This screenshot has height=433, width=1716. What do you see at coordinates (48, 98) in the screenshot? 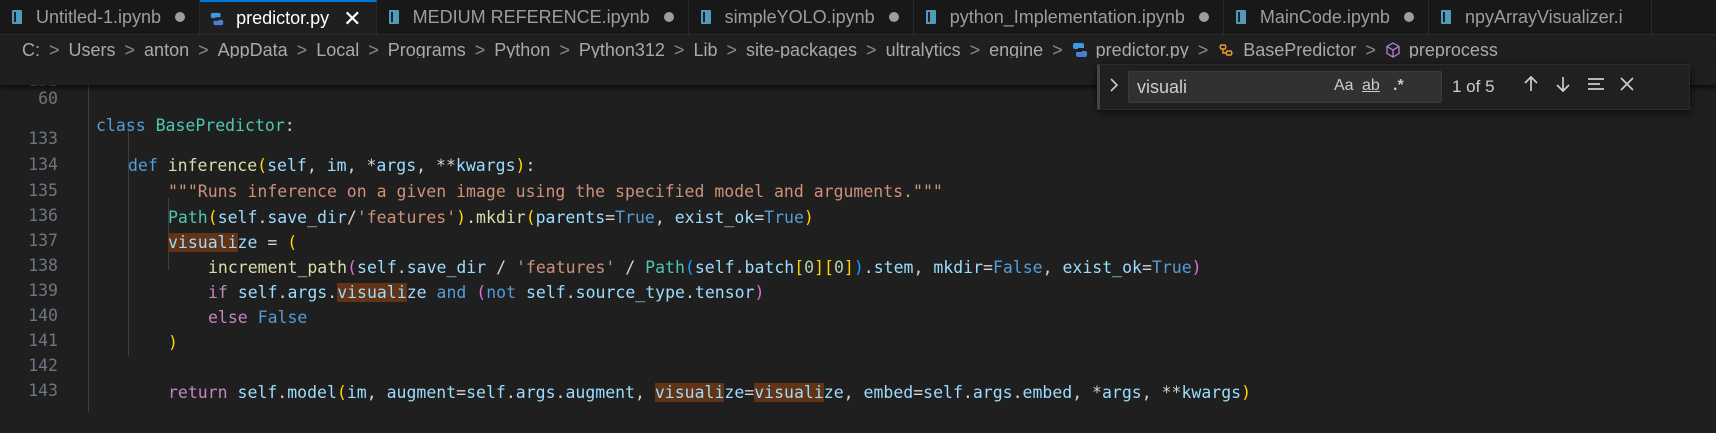
I see `line-number: 60` at bounding box center [48, 98].